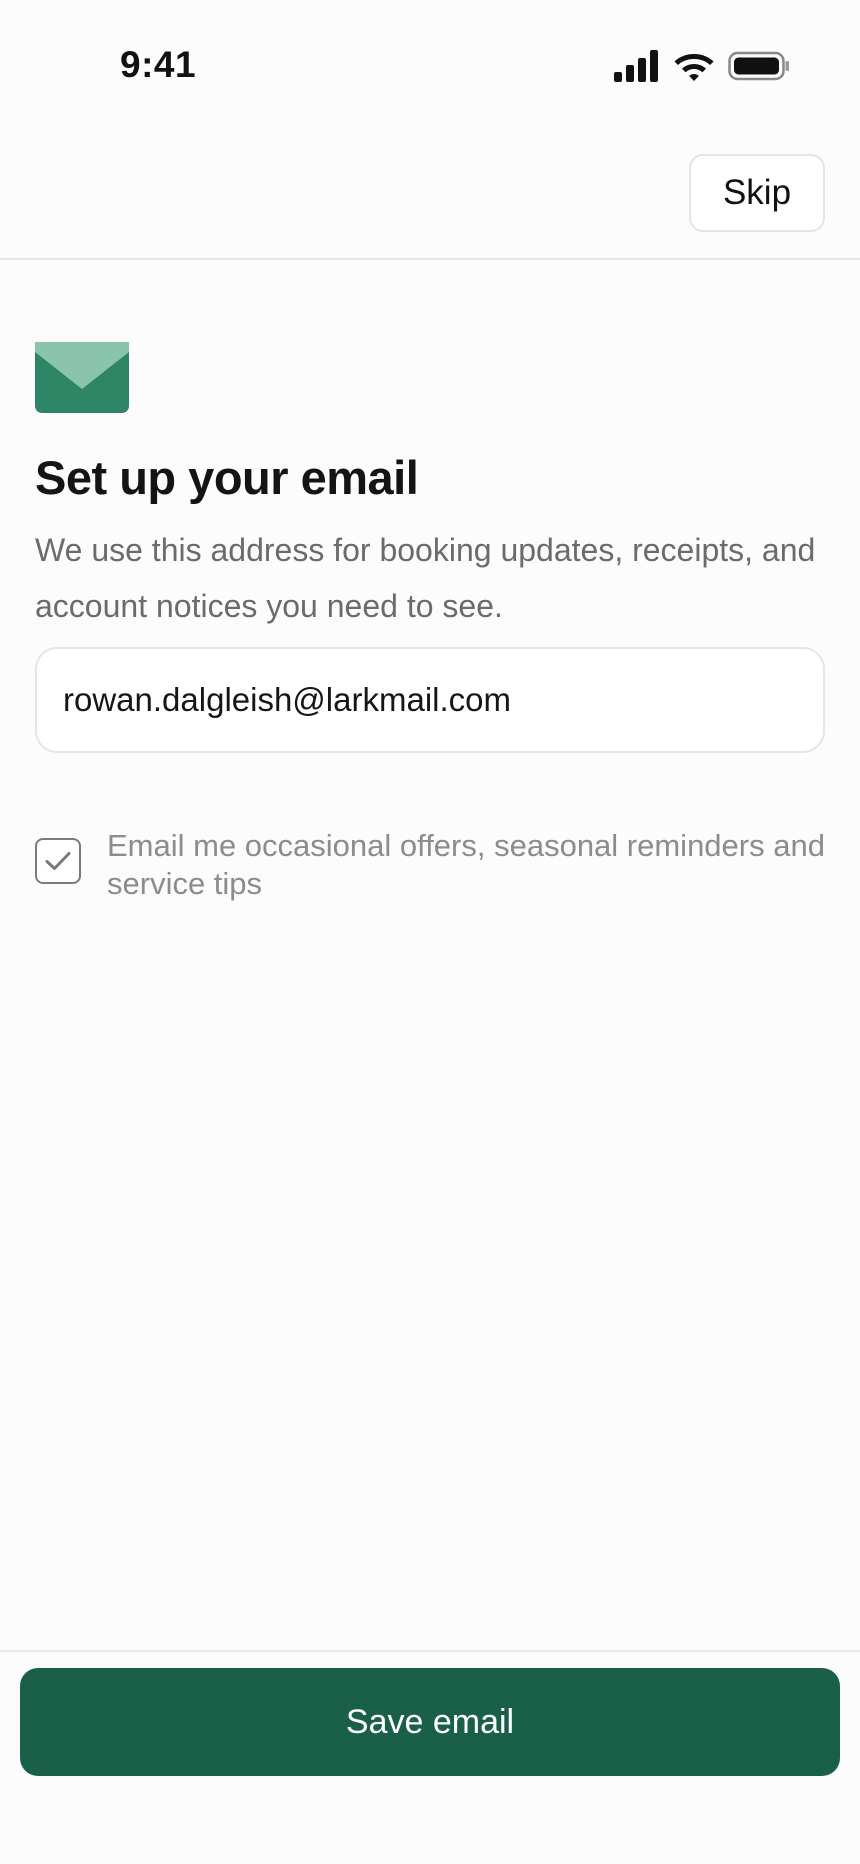 This screenshot has height=1864, width=860. What do you see at coordinates (227, 477) in the screenshot?
I see `page-title: Set up your email` at bounding box center [227, 477].